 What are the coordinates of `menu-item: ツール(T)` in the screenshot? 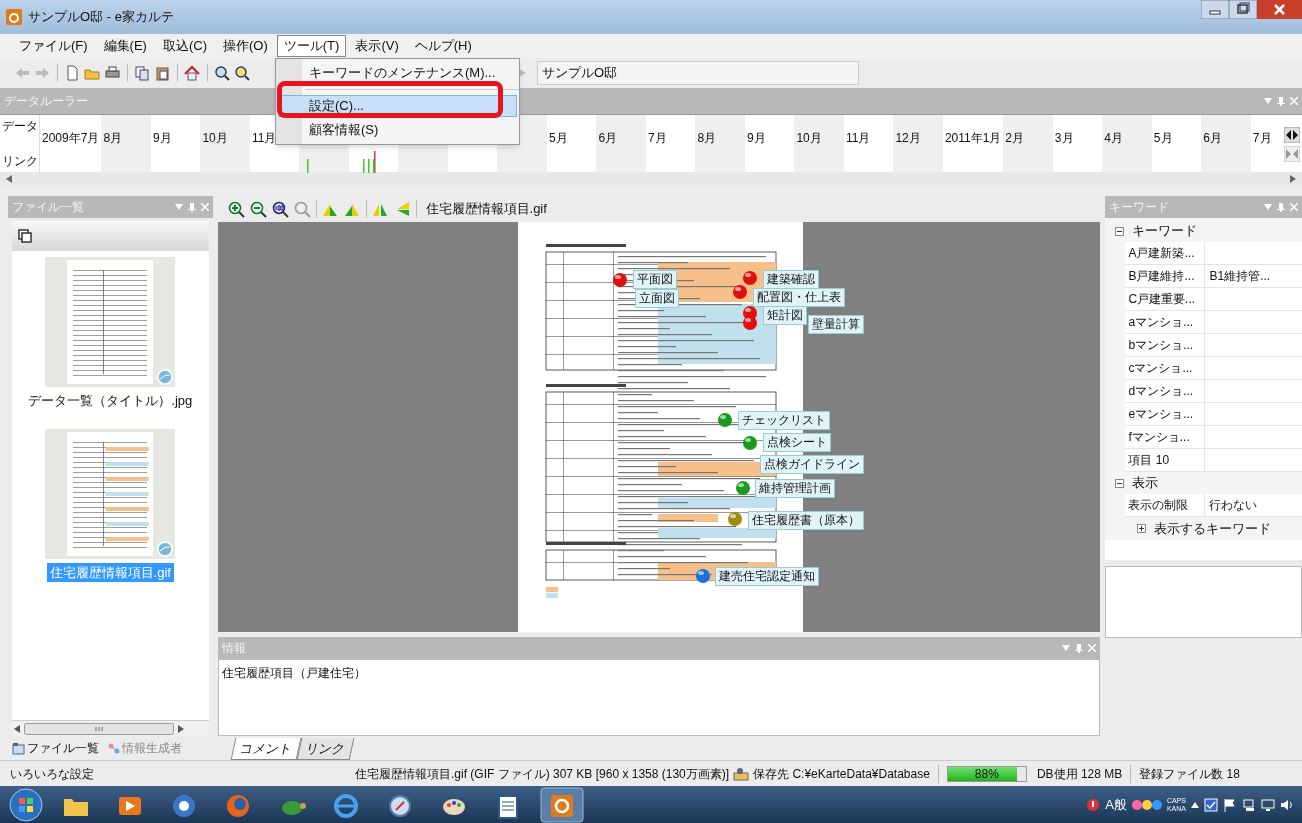 It's located at (311, 46).